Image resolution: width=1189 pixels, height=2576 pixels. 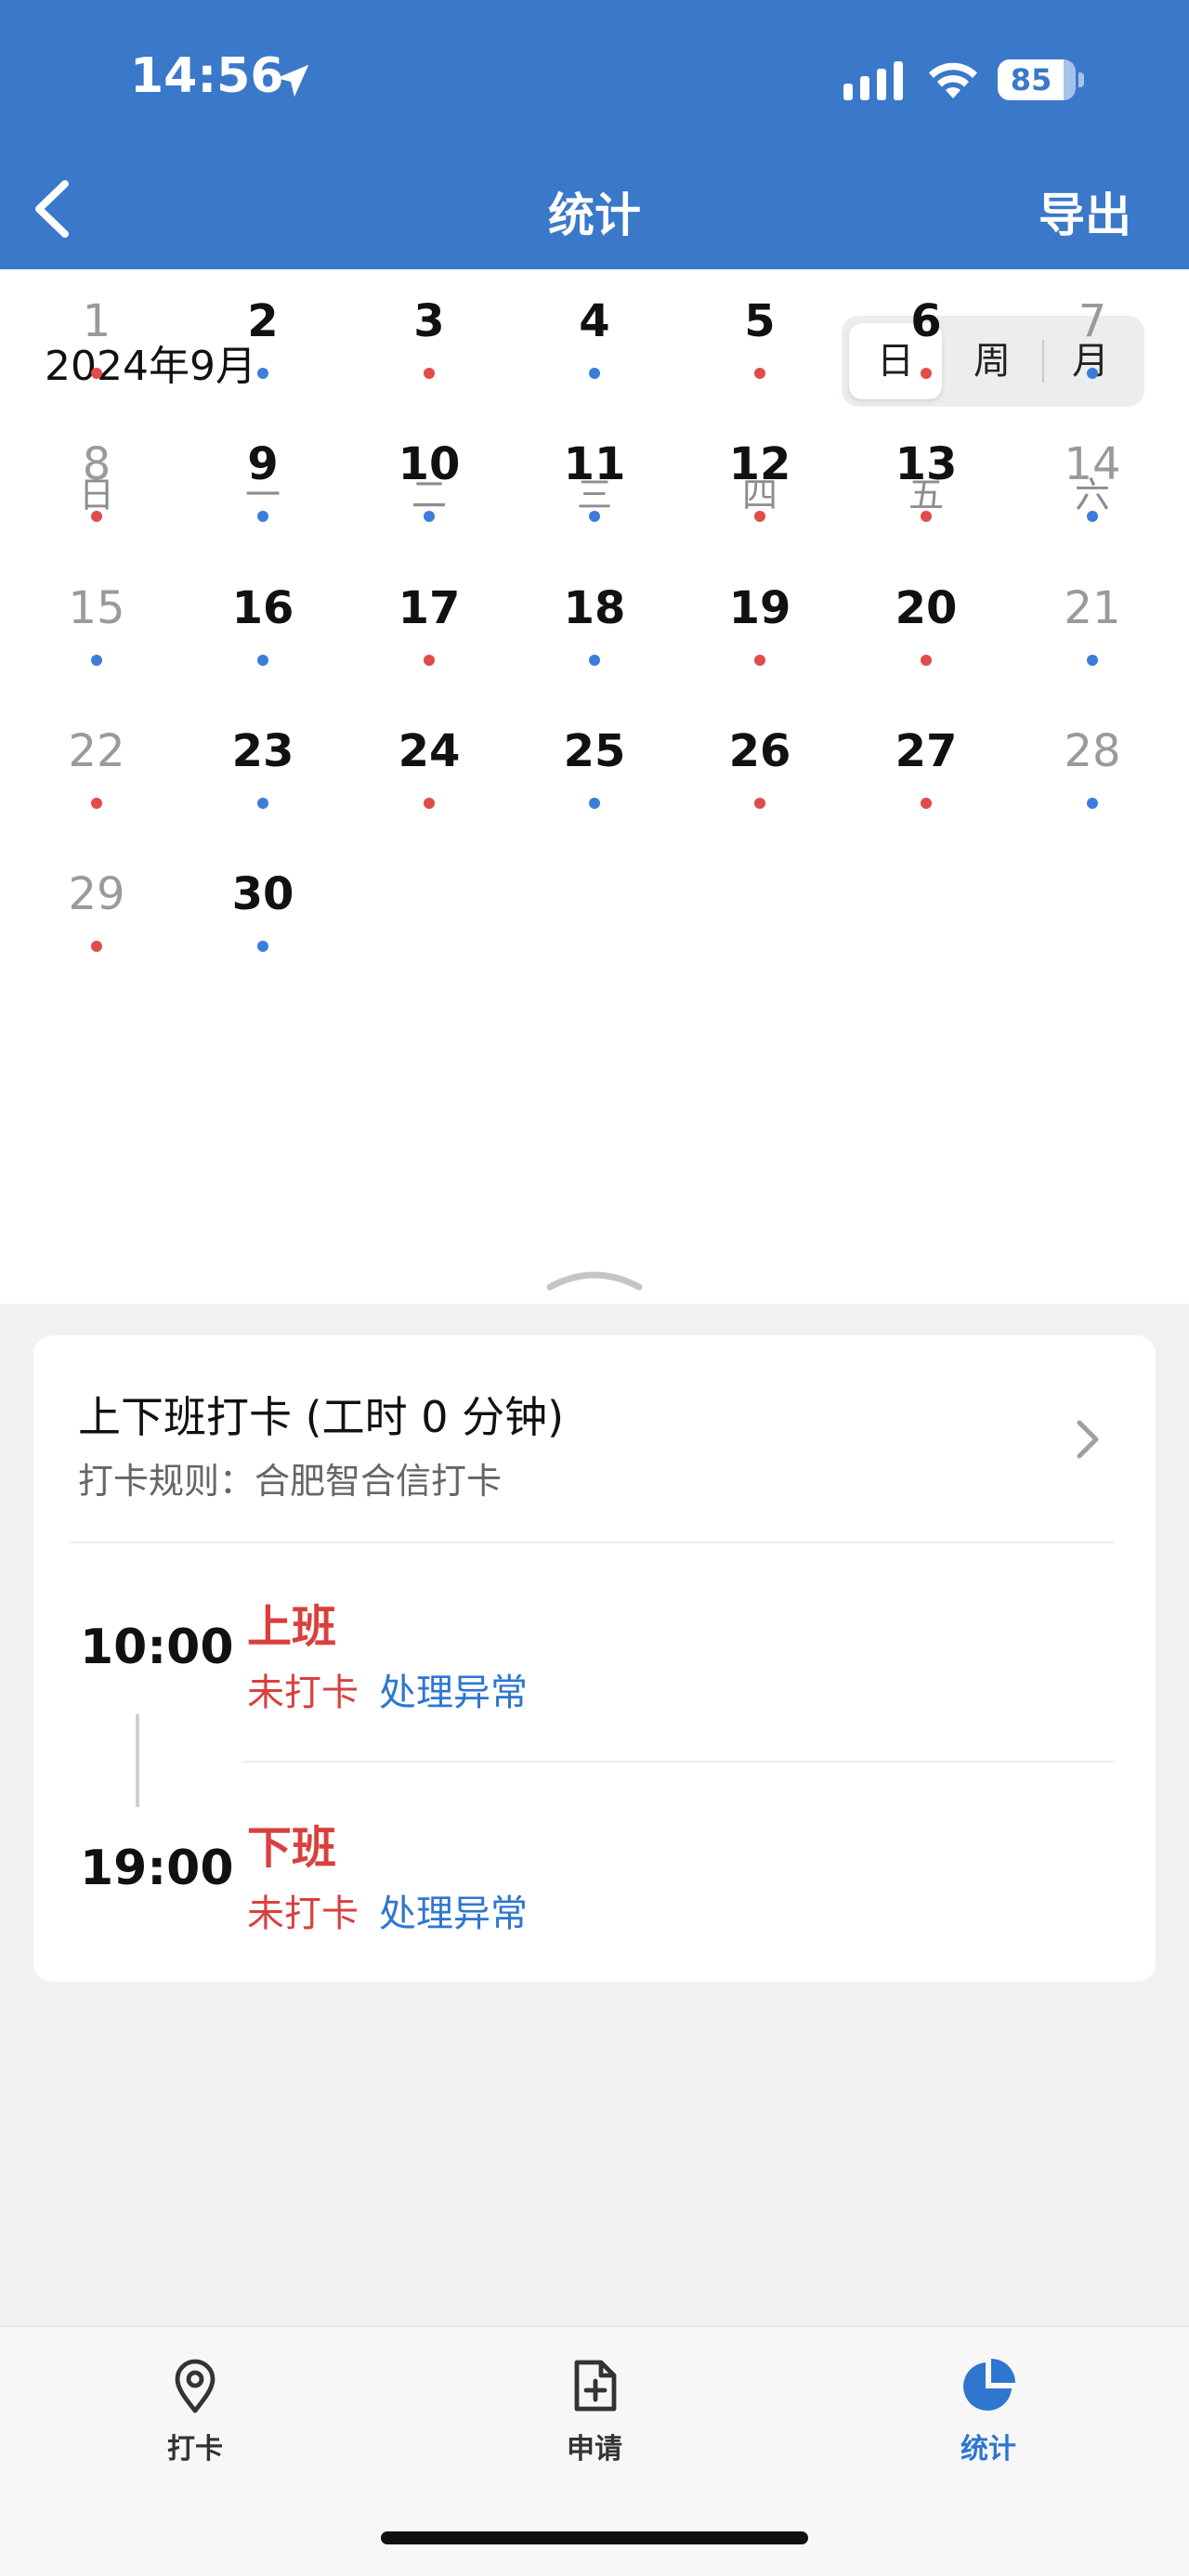 I want to click on calendar-day: 30, so click(x=263, y=894).